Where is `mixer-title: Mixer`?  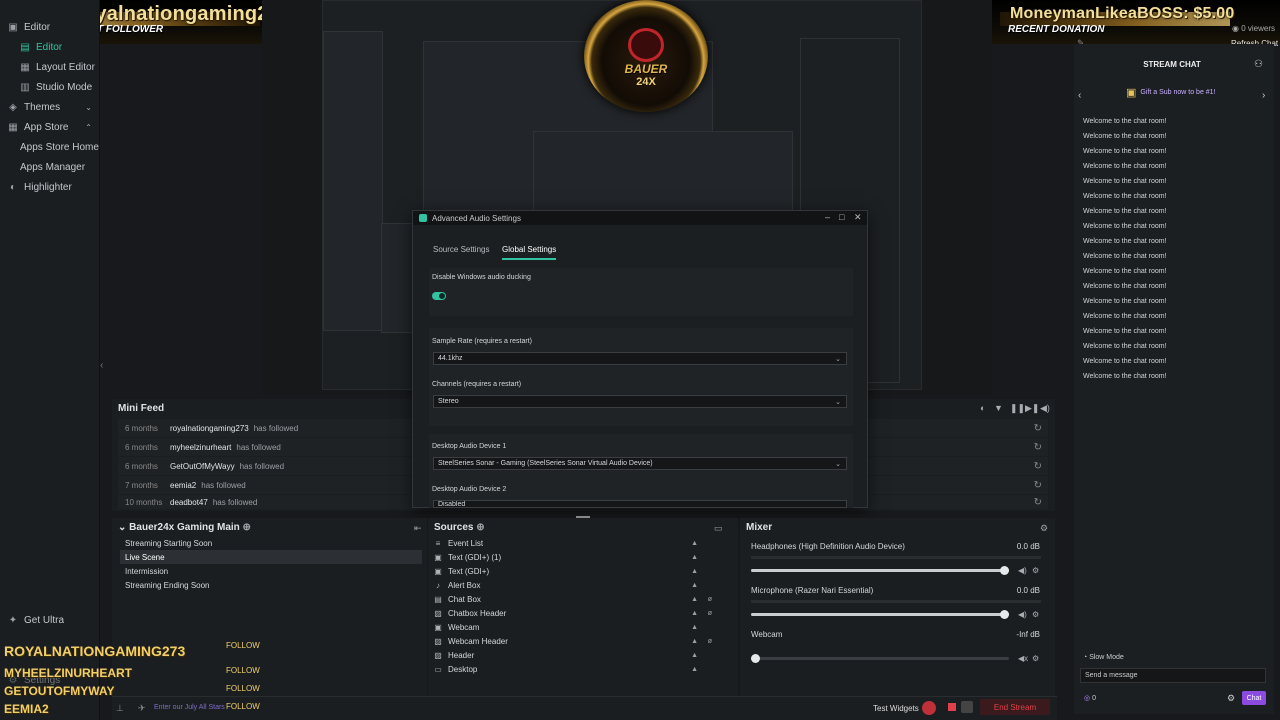
mixer-title: Mixer is located at coordinates (759, 527).